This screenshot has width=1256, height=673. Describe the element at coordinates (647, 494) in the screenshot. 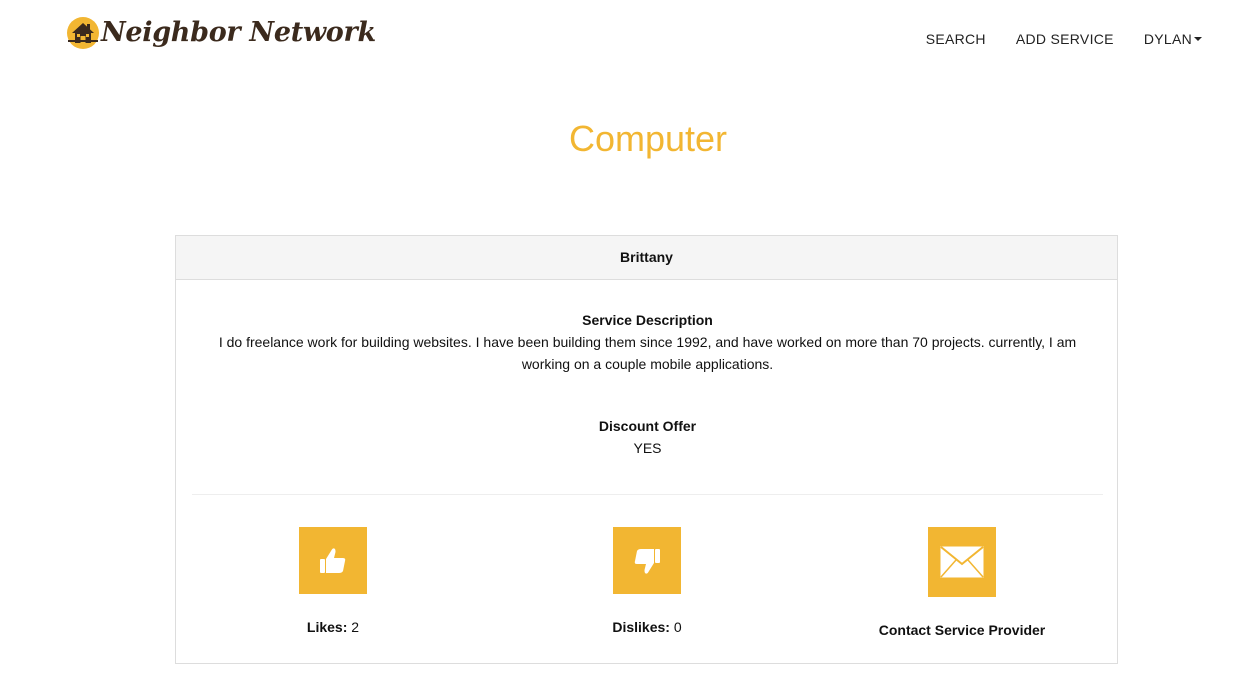

I see `divider` at that location.